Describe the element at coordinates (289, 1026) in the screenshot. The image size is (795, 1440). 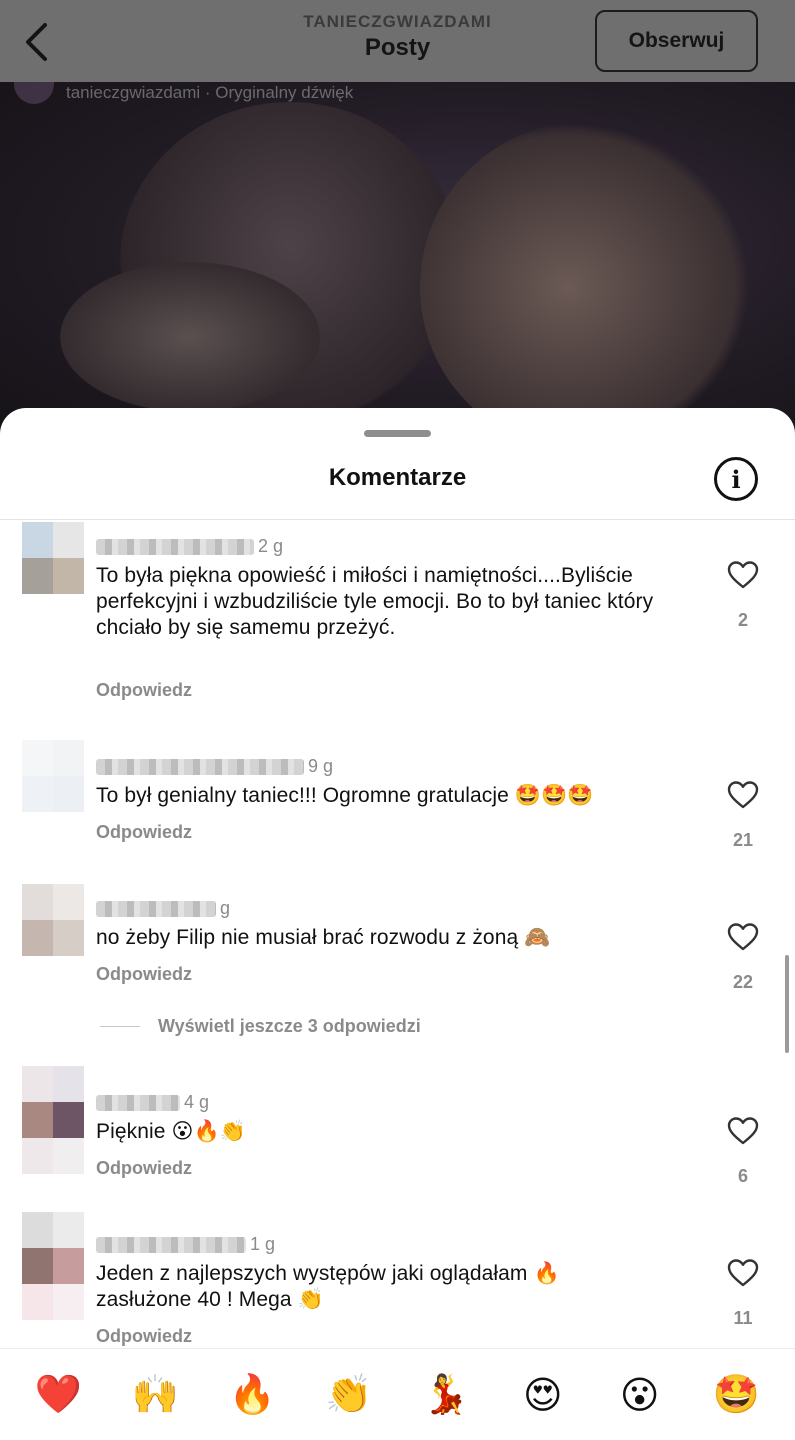
I see `view-more-replies-label: Wyświetl jeszcze 3 odpowiedzi` at that location.